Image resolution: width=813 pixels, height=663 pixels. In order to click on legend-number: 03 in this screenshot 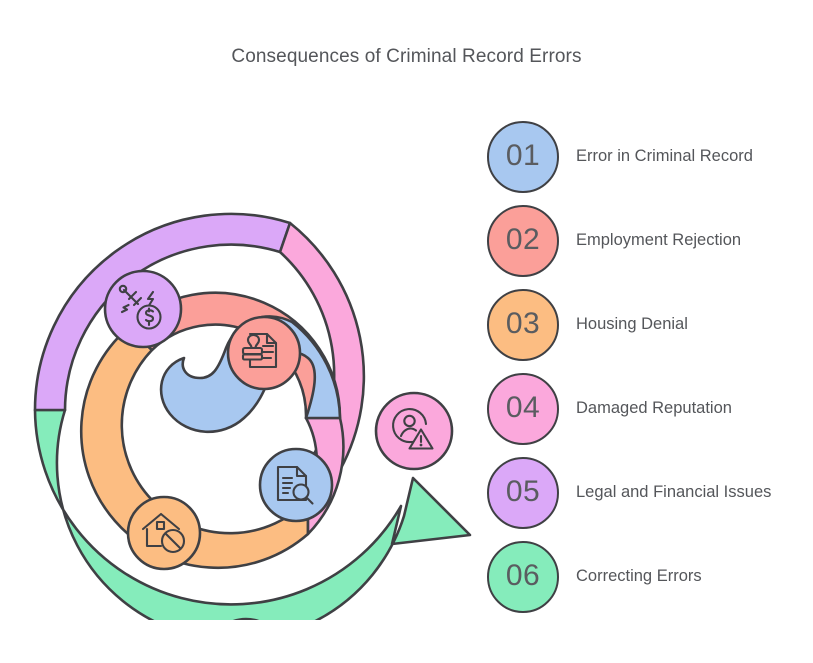, I will do `click(523, 323)`.